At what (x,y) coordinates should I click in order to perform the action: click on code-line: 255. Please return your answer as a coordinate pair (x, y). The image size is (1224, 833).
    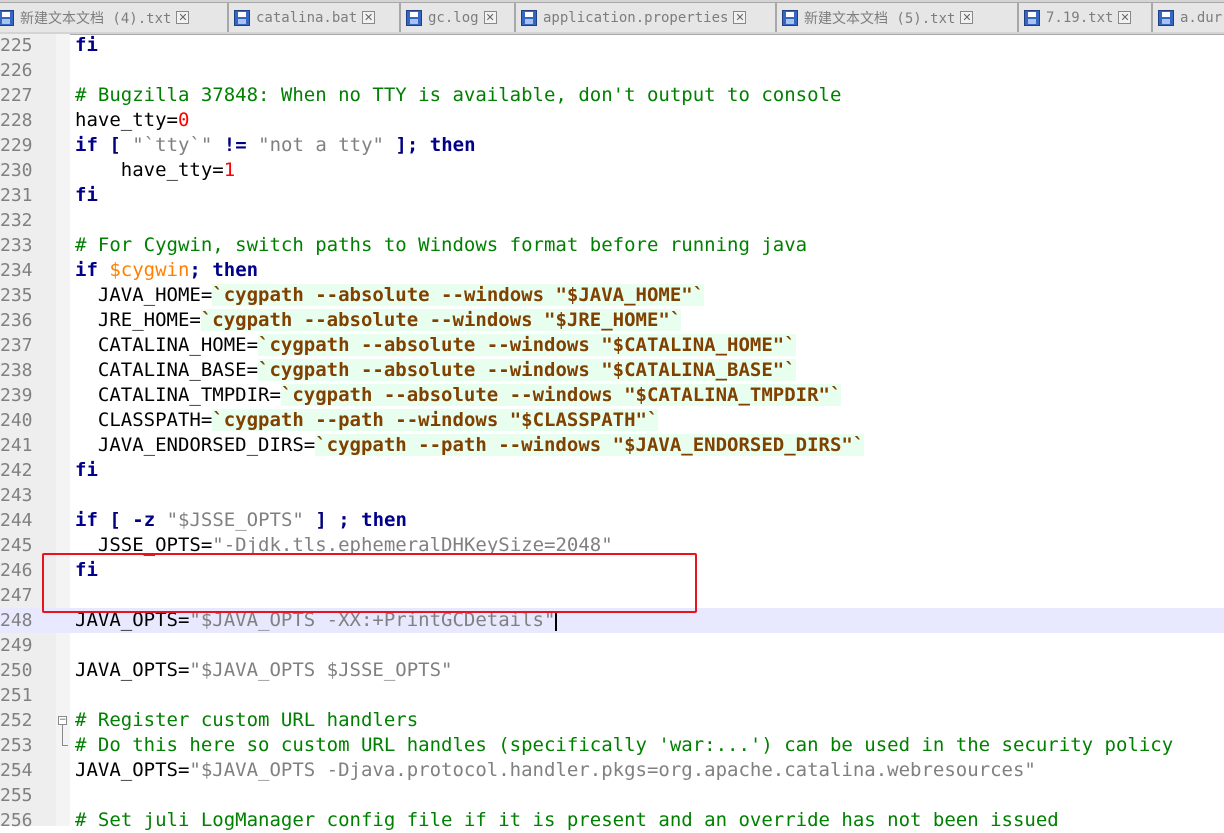
    Looking at the image, I should click on (612, 795).